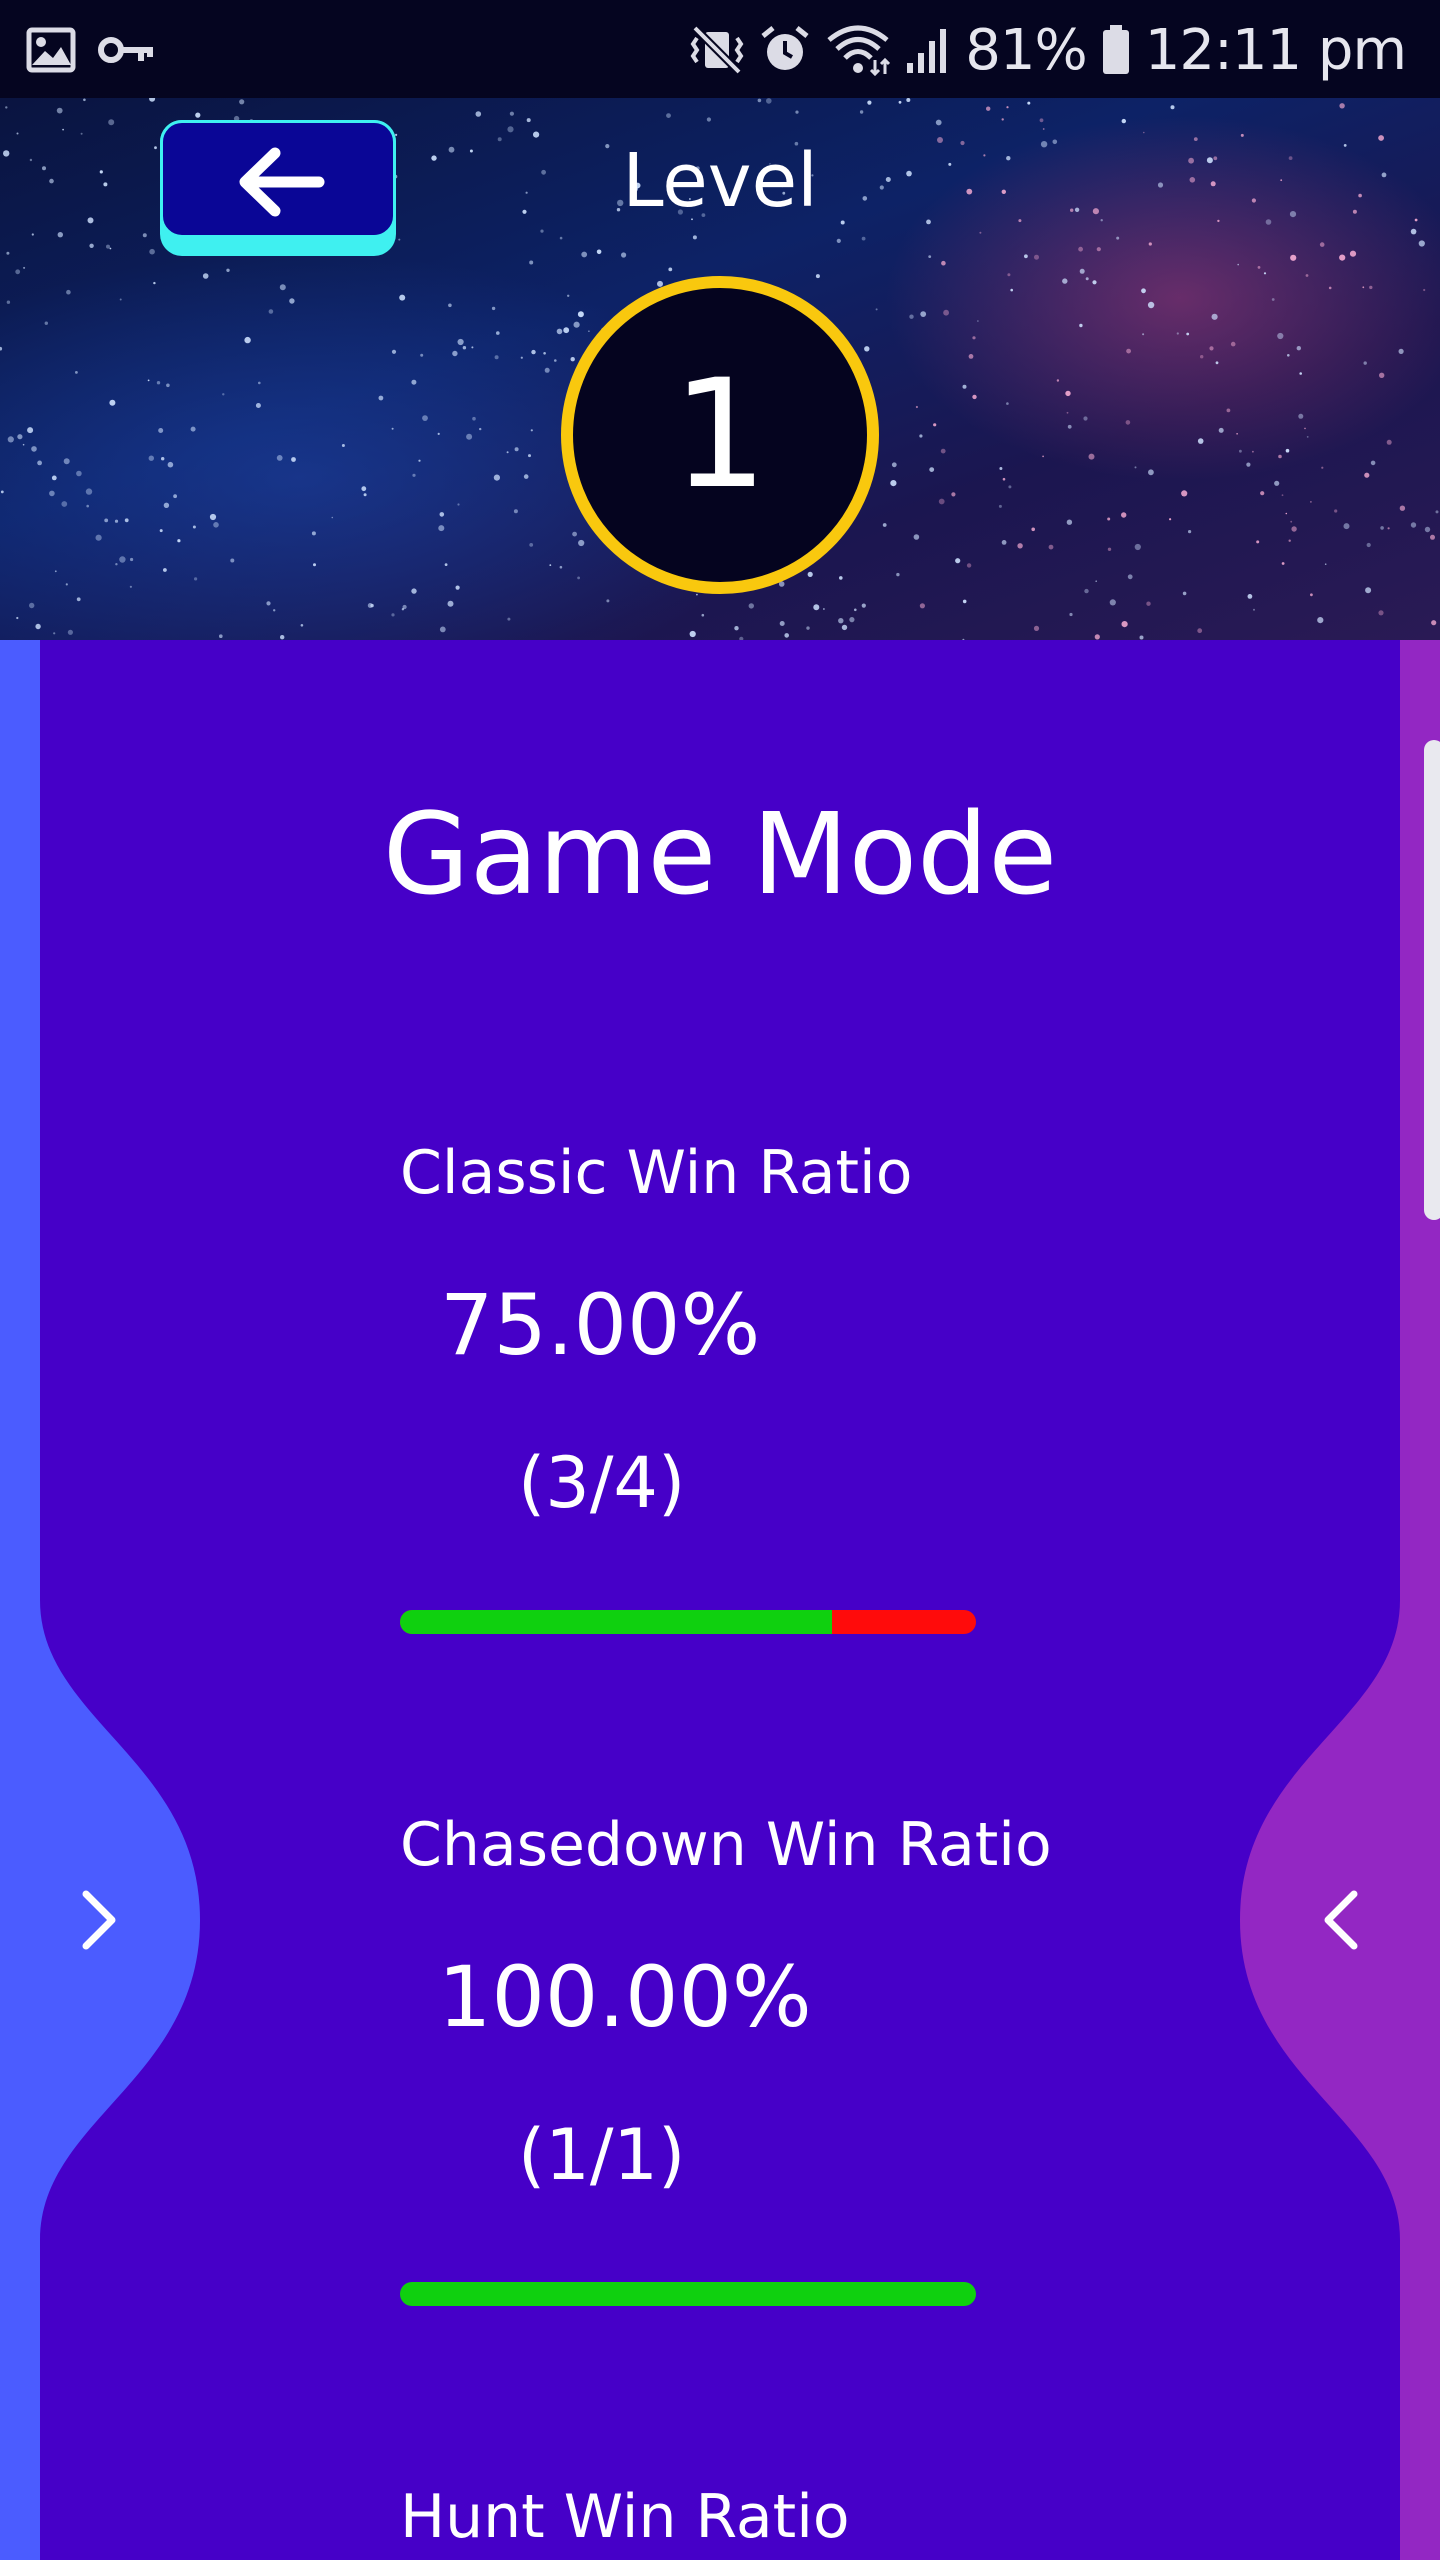  What do you see at coordinates (720, 181) in the screenshot?
I see `level-label: Level` at bounding box center [720, 181].